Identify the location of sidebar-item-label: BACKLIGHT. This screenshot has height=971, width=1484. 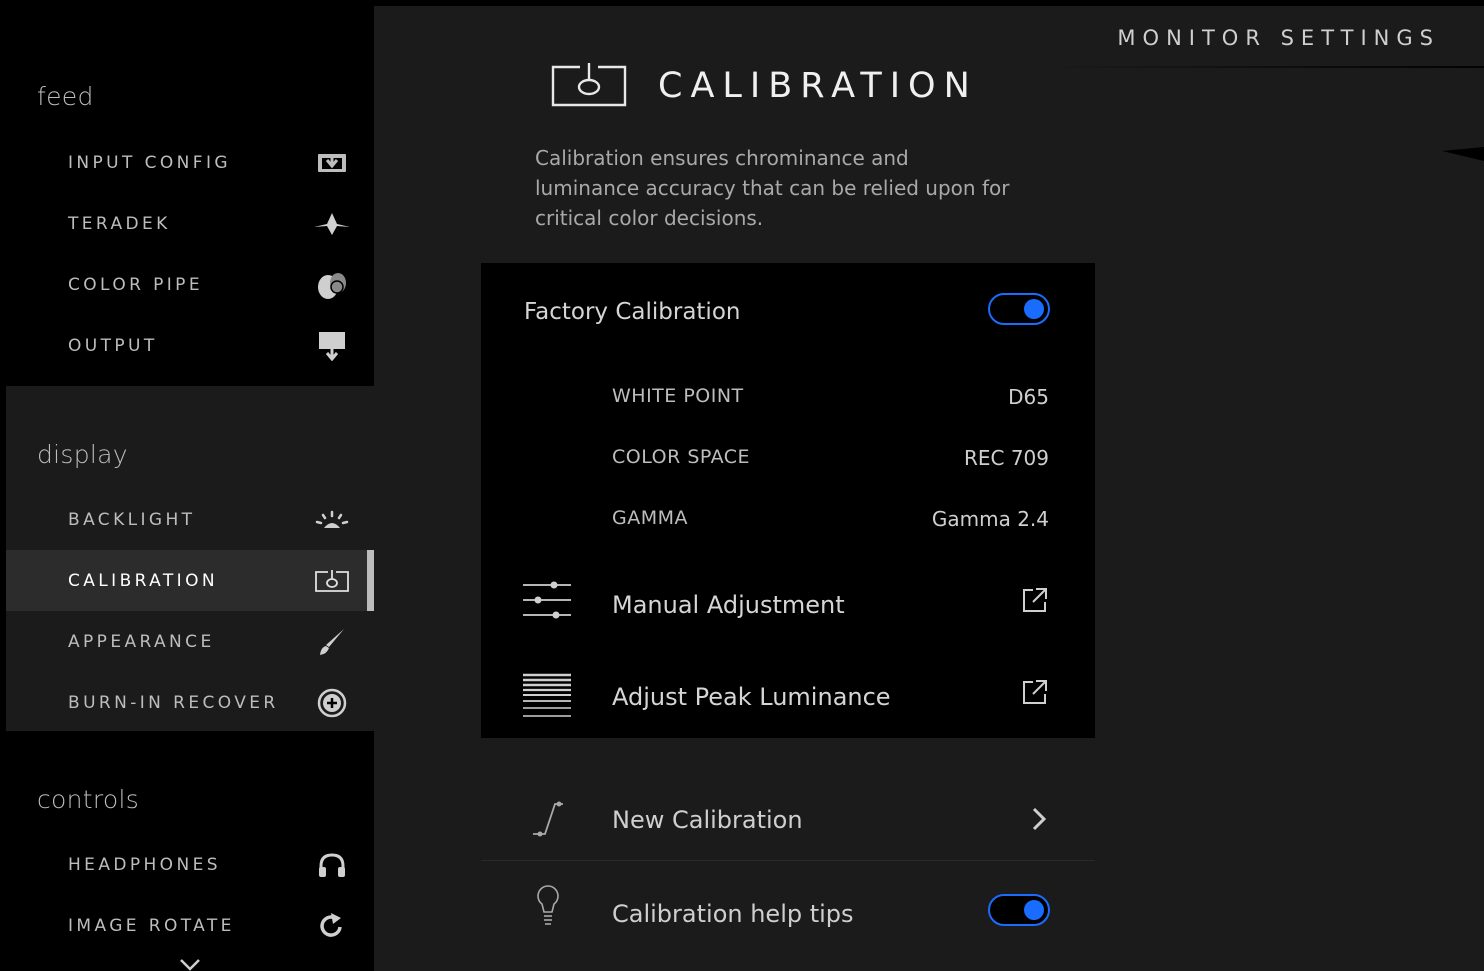
(132, 519).